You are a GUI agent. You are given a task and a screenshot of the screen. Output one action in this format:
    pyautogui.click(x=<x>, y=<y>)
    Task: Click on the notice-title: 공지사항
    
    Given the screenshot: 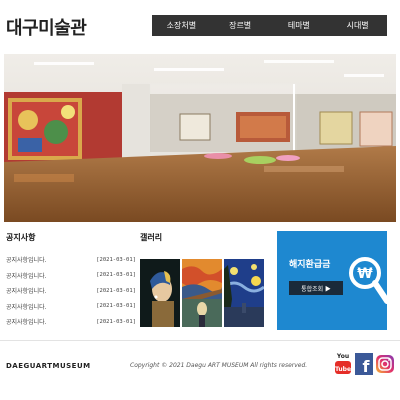 What is the action you would take?
    pyautogui.click(x=21, y=237)
    